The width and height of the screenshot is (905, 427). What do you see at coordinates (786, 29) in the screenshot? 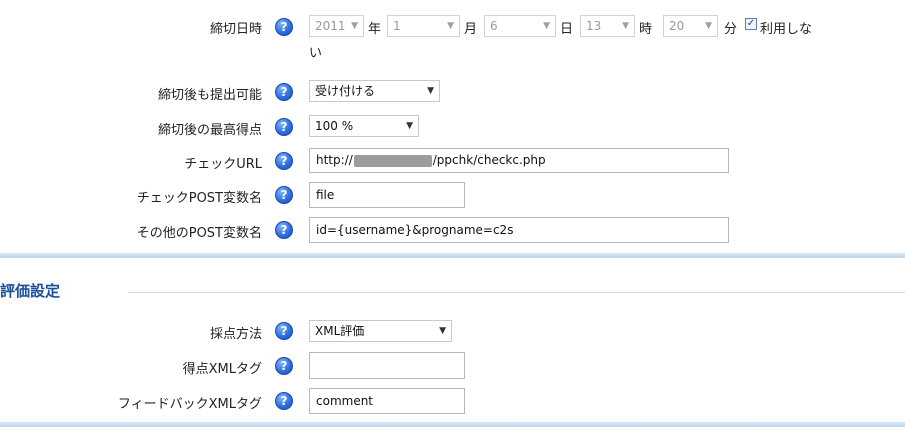
I see `disable-deadline-label: 利用しな` at bounding box center [786, 29].